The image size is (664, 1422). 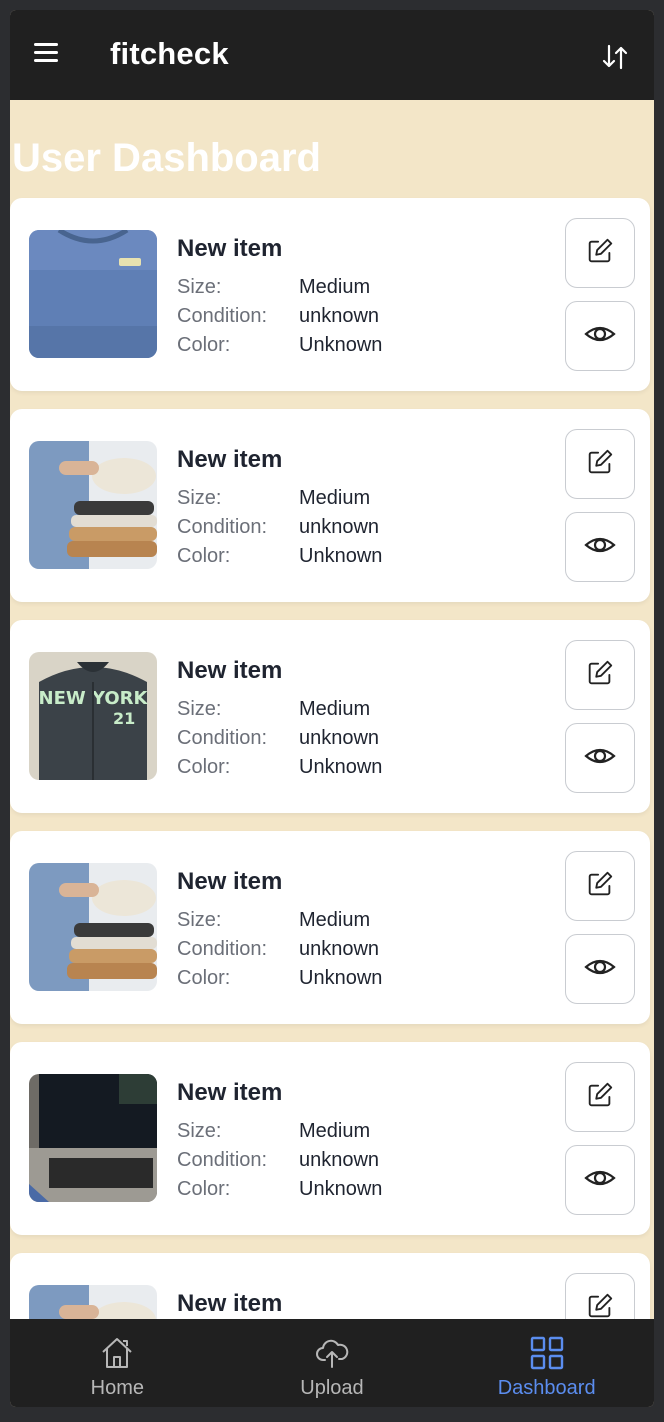 I want to click on sort-icon, so click(x=615, y=57).